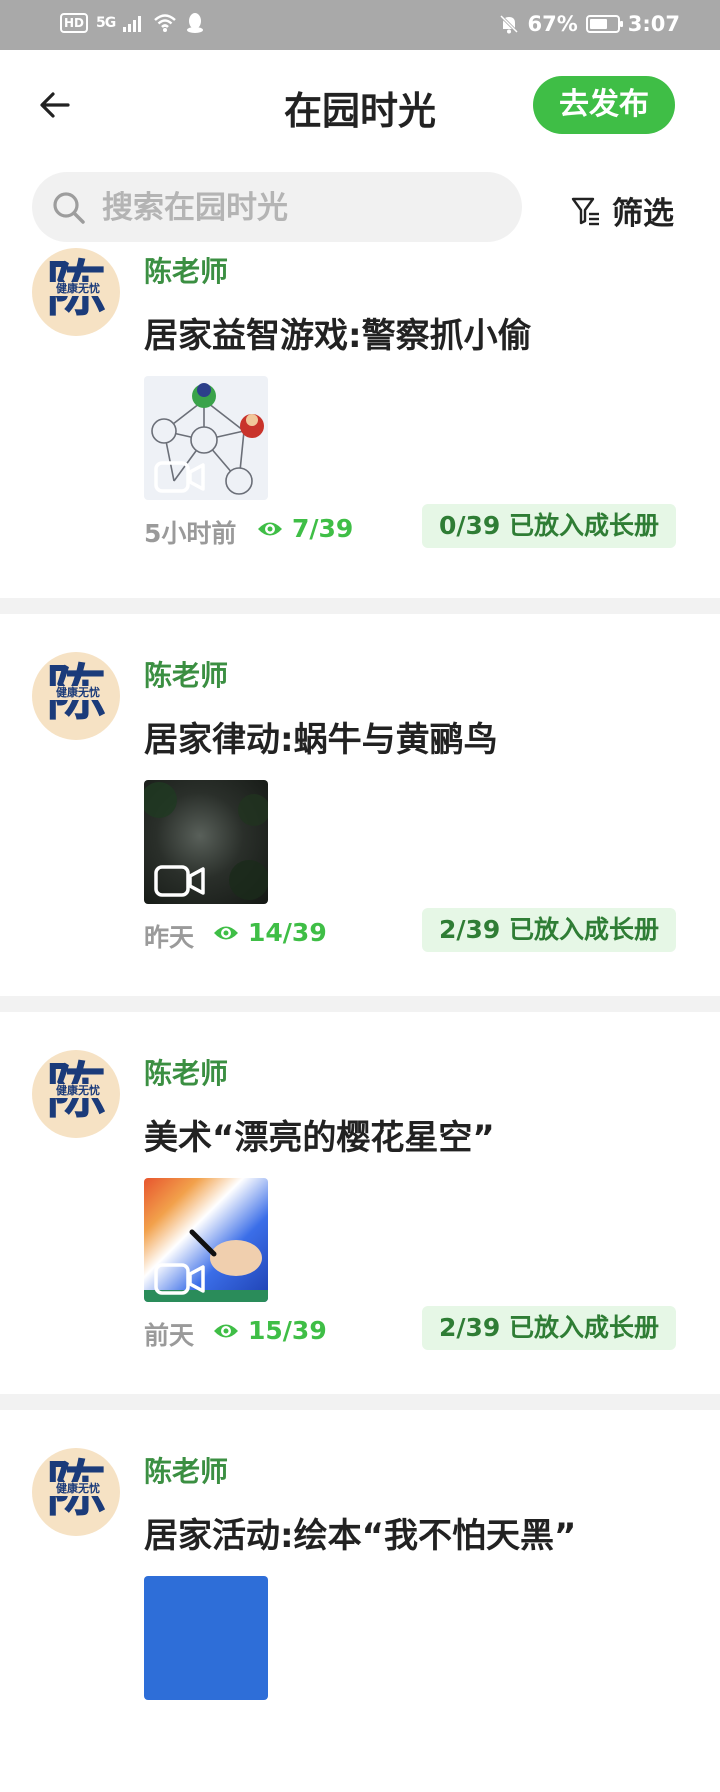  I want to click on status-right: 67% 3:07, so click(589, 24).